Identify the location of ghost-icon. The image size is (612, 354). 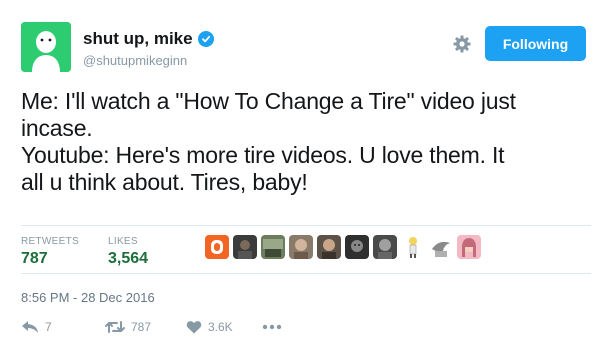
(46, 47).